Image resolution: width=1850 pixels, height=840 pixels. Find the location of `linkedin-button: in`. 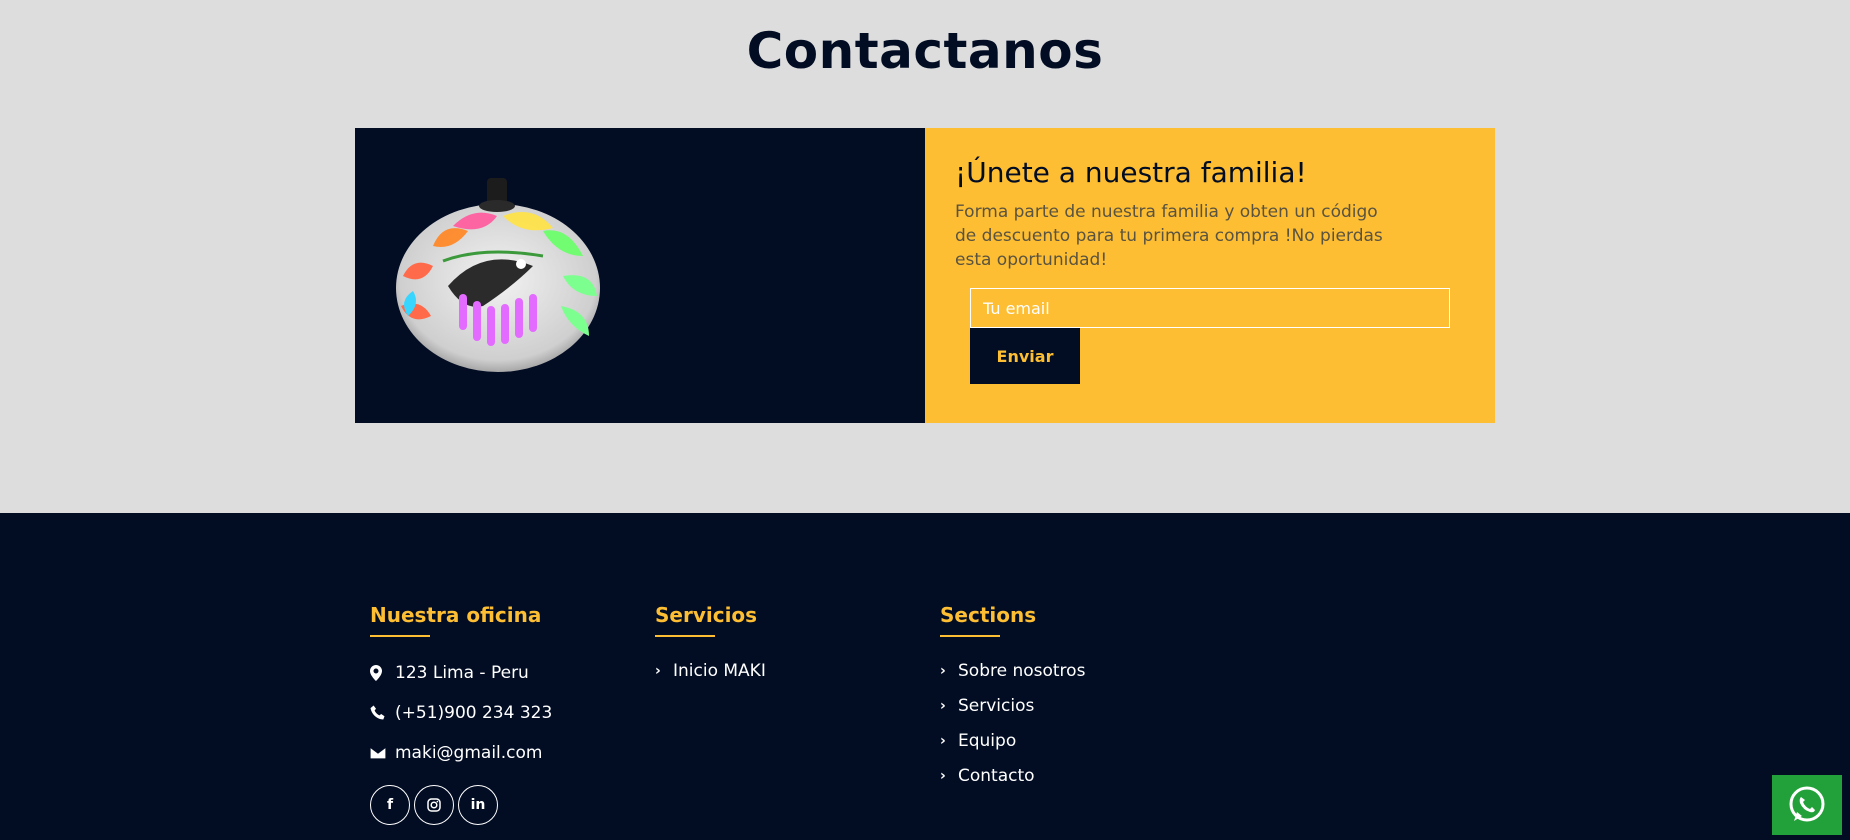

linkedin-button: in is located at coordinates (478, 805).